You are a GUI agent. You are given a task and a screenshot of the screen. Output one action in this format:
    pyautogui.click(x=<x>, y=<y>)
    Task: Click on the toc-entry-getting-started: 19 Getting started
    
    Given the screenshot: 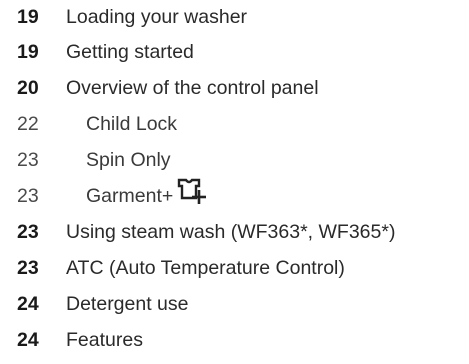 What is the action you would take?
    pyautogui.click(x=243, y=52)
    